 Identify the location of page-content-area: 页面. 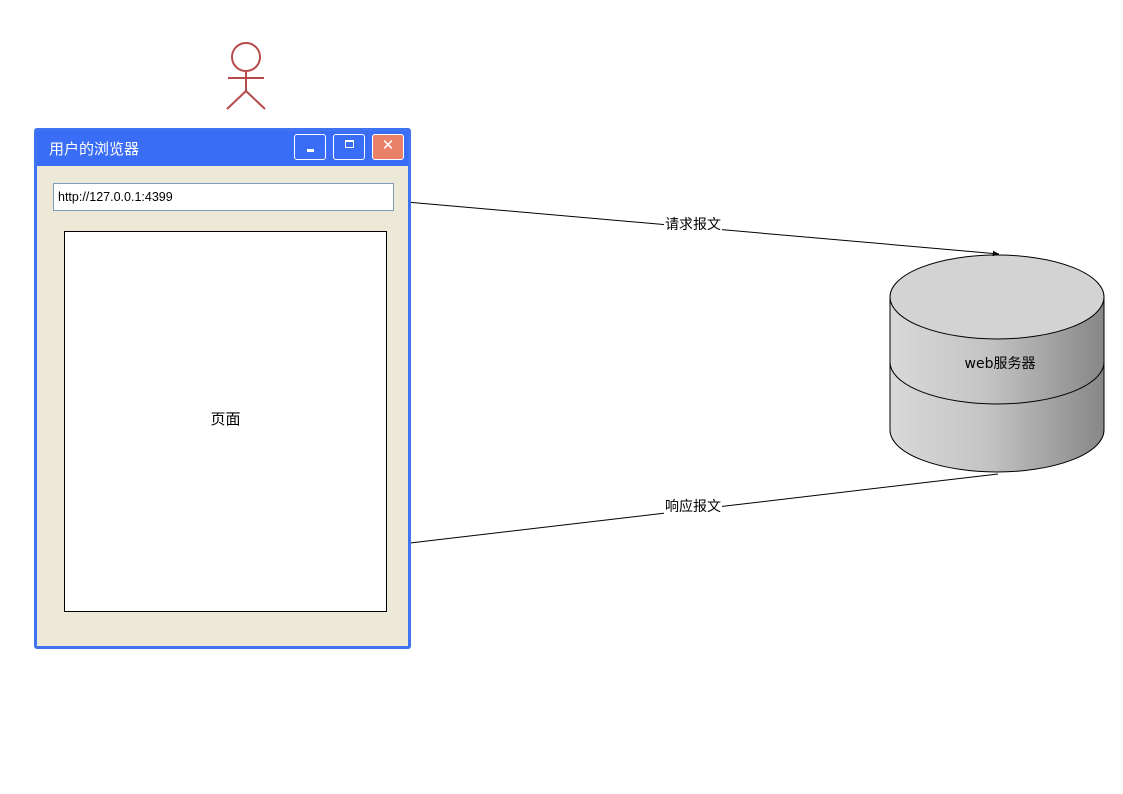
(225, 421).